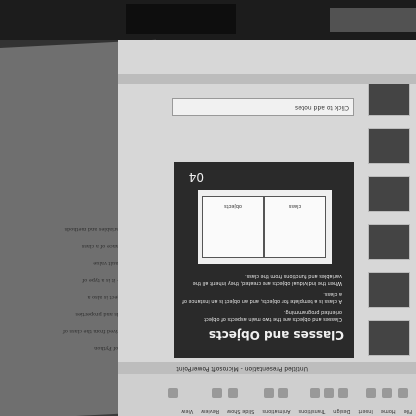 The height and width of the screenshot is (416, 416). Describe the element at coordinates (111, 297) in the screenshot. I see `writing-line: the Object is also a` at that location.